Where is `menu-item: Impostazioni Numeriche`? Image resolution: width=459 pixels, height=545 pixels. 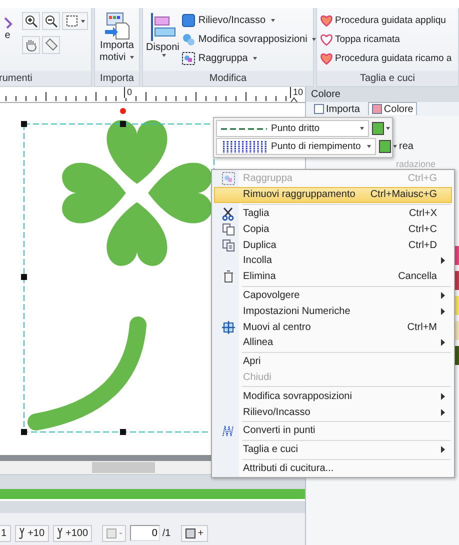
menu-item: Impostazioni Numeriche is located at coordinates (333, 311).